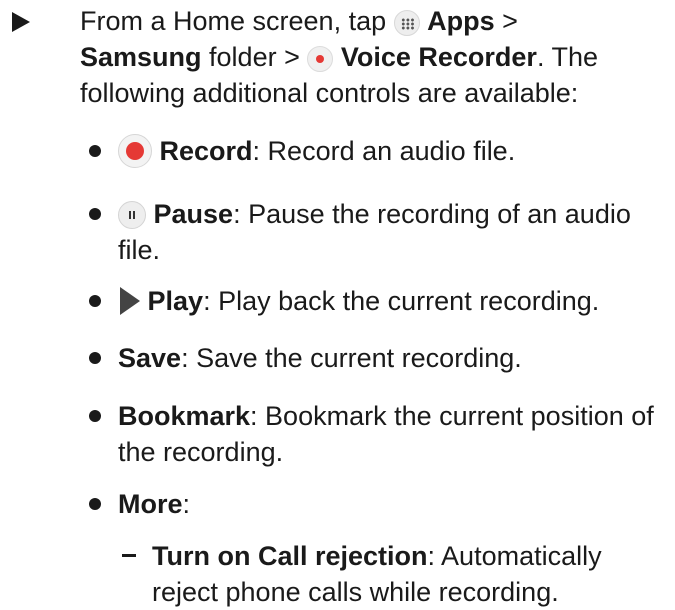  What do you see at coordinates (21, 22) in the screenshot?
I see `step-arrow-icon` at bounding box center [21, 22].